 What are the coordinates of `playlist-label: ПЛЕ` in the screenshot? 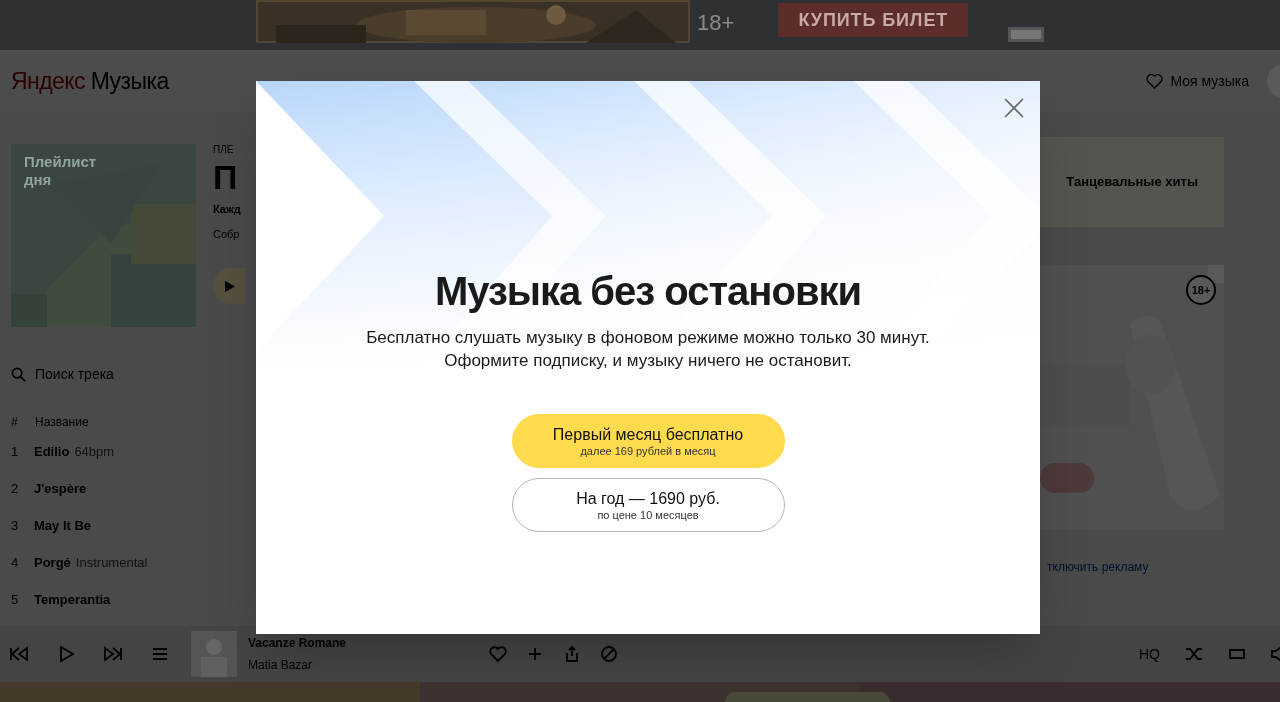 It's located at (224, 150).